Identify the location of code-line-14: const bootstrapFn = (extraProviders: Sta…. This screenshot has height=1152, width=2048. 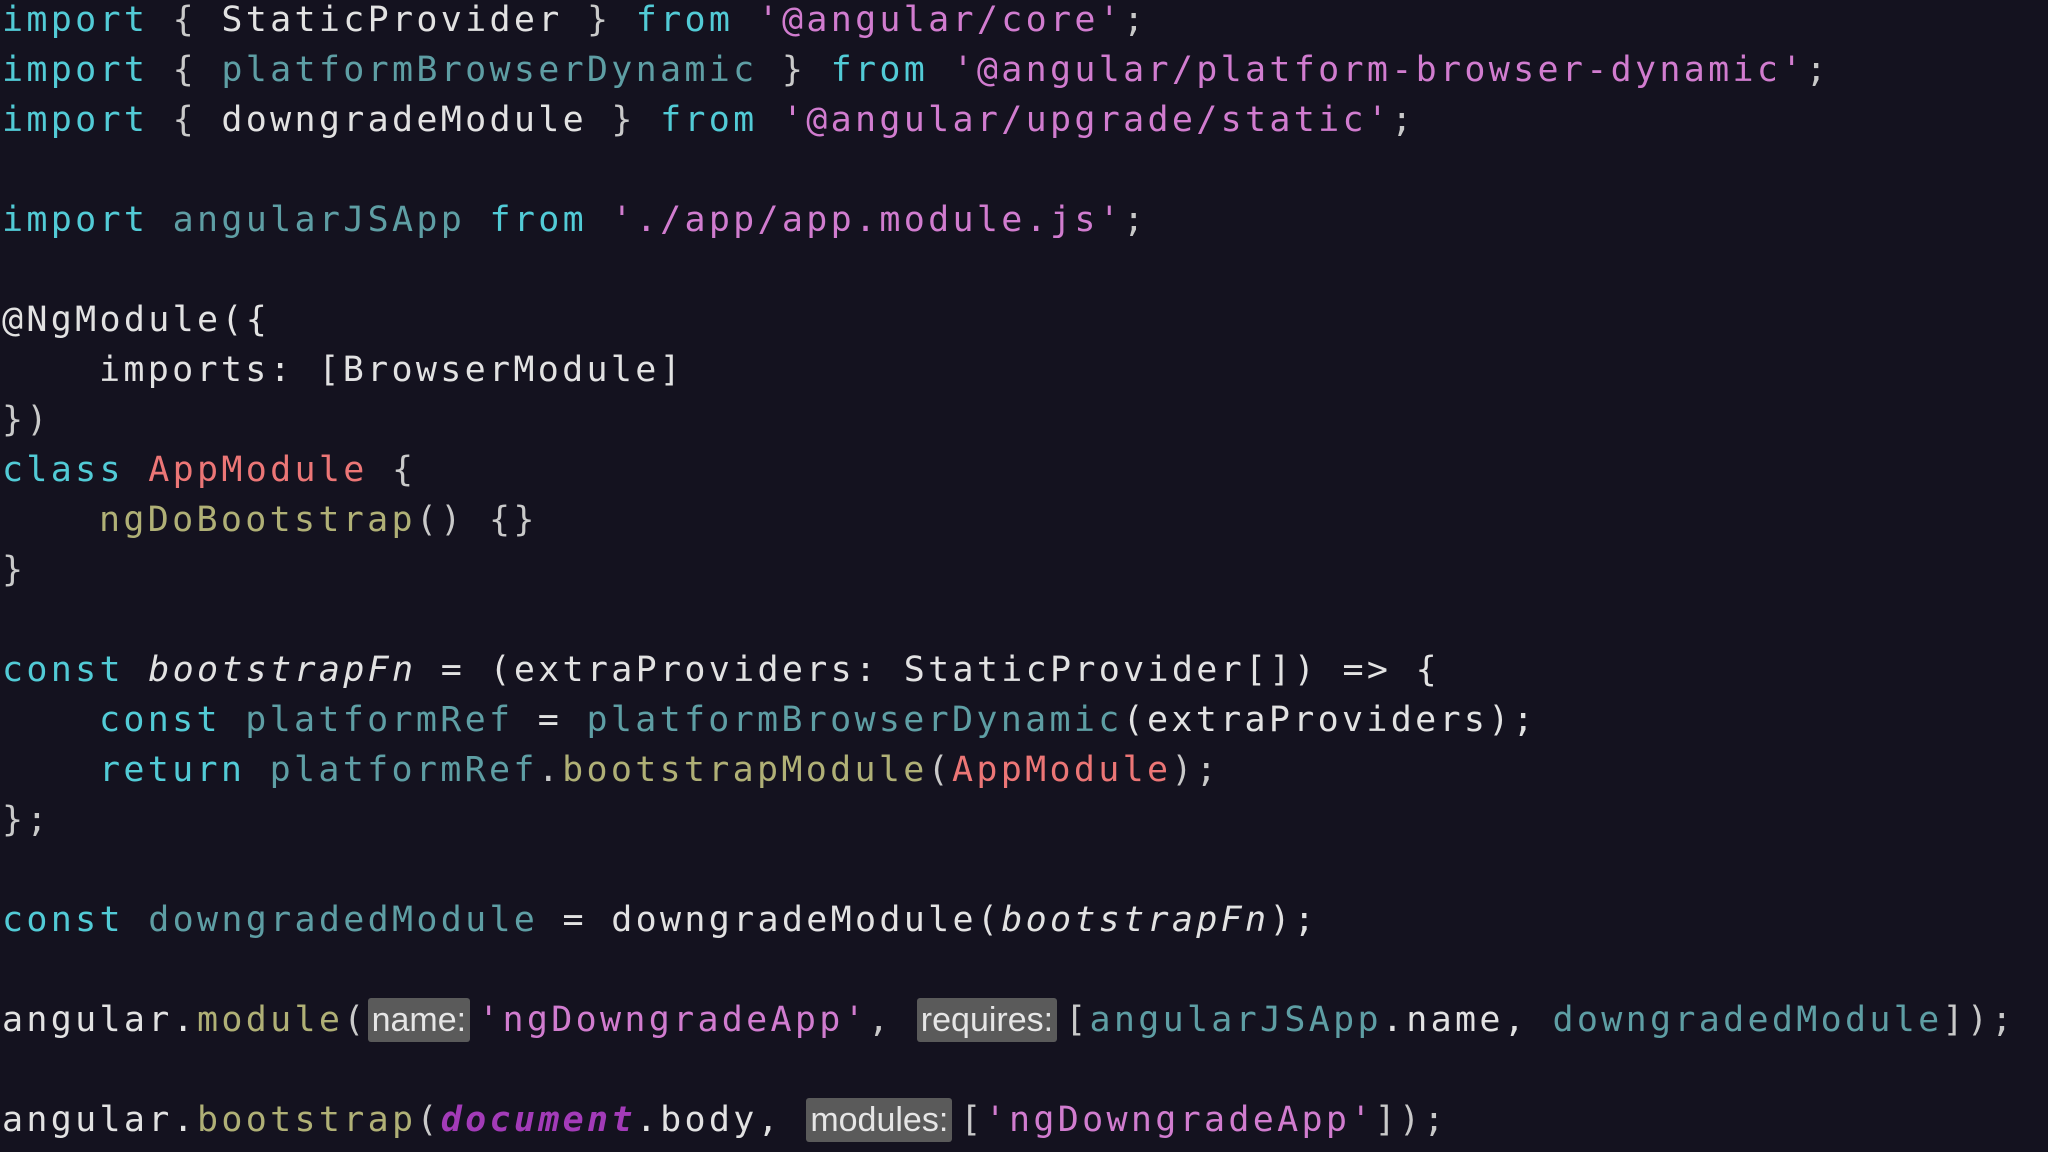
(721, 670).